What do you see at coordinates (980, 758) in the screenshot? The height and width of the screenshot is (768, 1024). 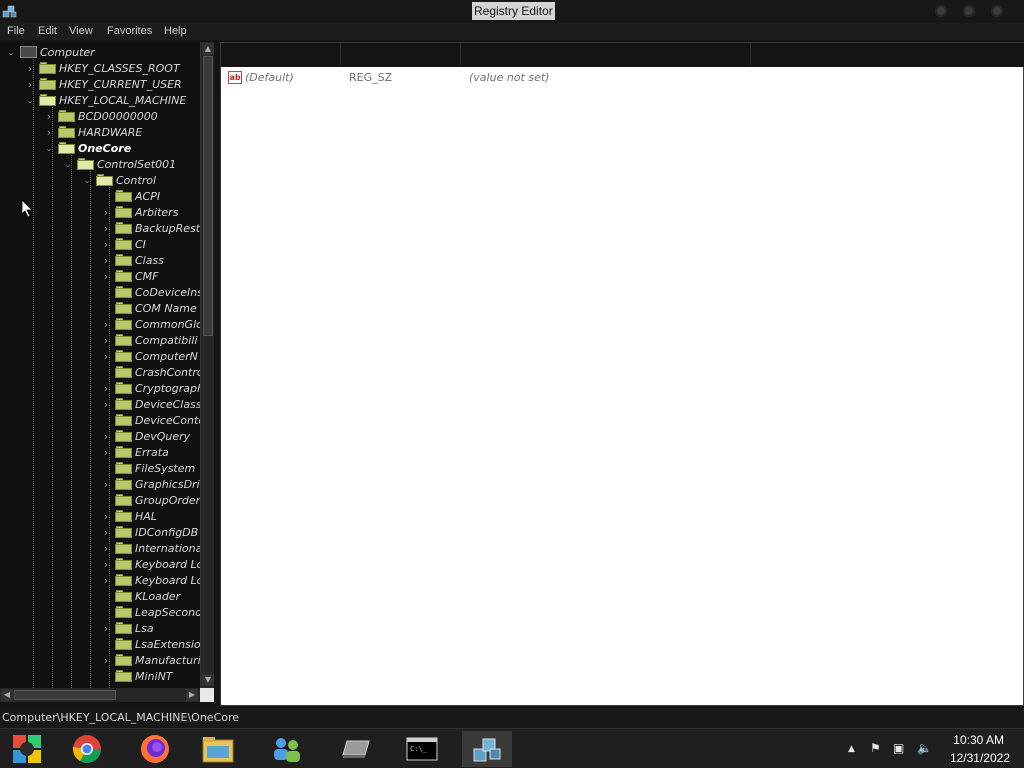 I see `clock-date: 12/31/2022` at bounding box center [980, 758].